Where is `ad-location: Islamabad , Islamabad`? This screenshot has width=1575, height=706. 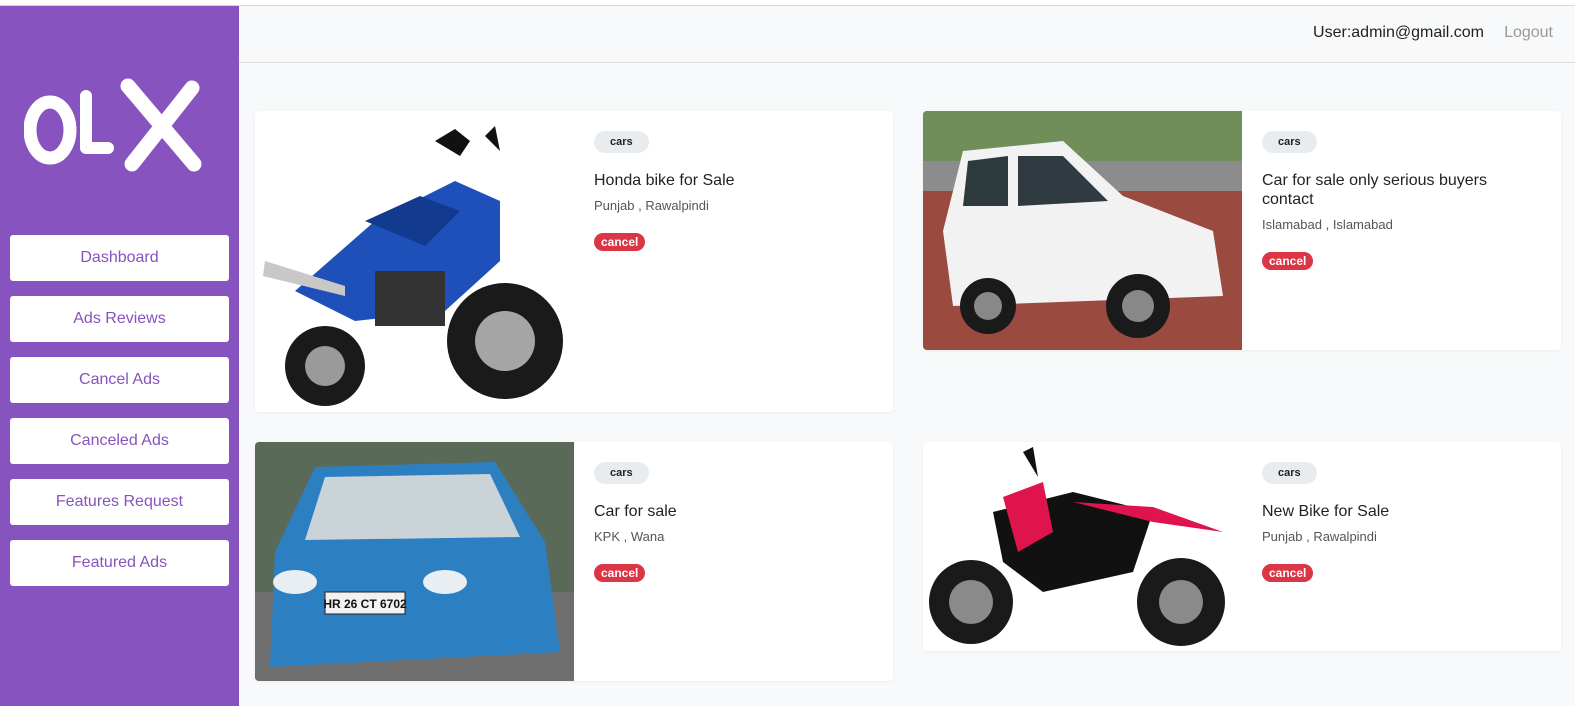
ad-location: Islamabad , Islamabad is located at coordinates (1327, 224).